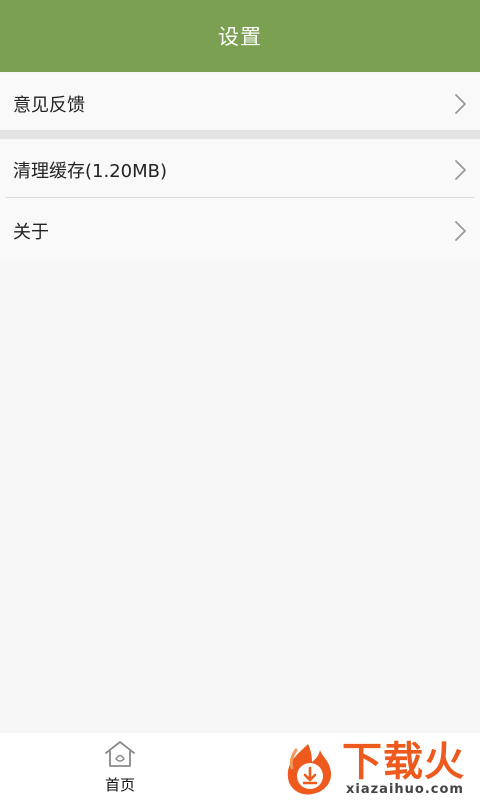  I want to click on watermark-domain: xiazaihuo.com, so click(405, 789).